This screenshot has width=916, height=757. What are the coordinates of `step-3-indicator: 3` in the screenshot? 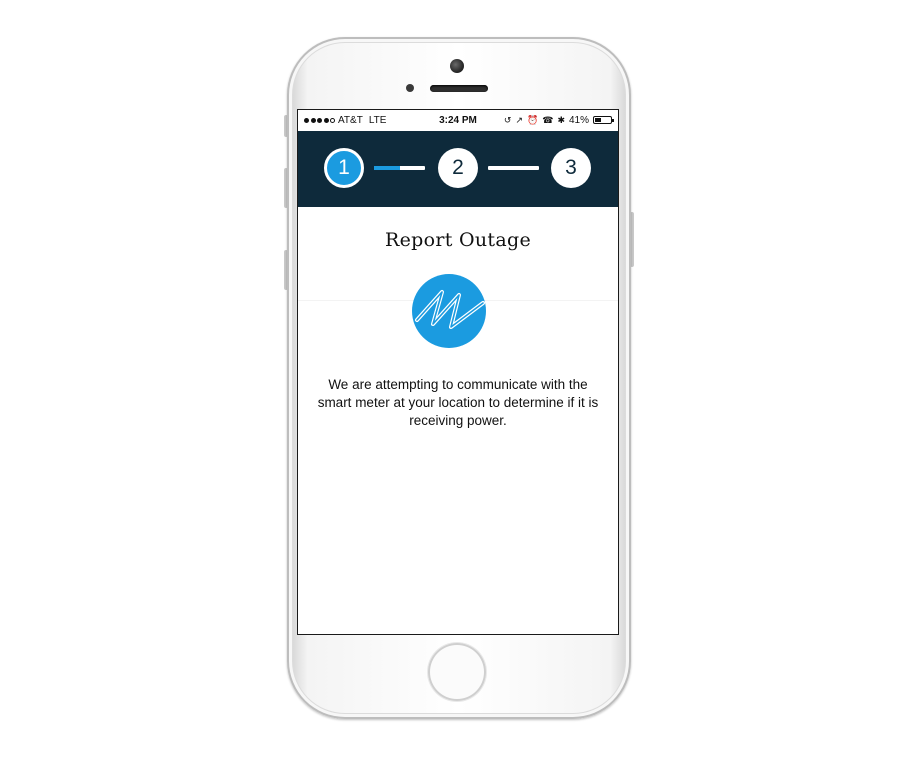 It's located at (571, 168).